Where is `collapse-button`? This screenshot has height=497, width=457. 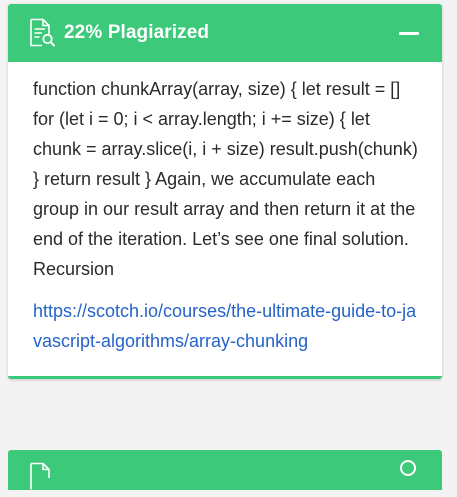 collapse-button is located at coordinates (409, 33).